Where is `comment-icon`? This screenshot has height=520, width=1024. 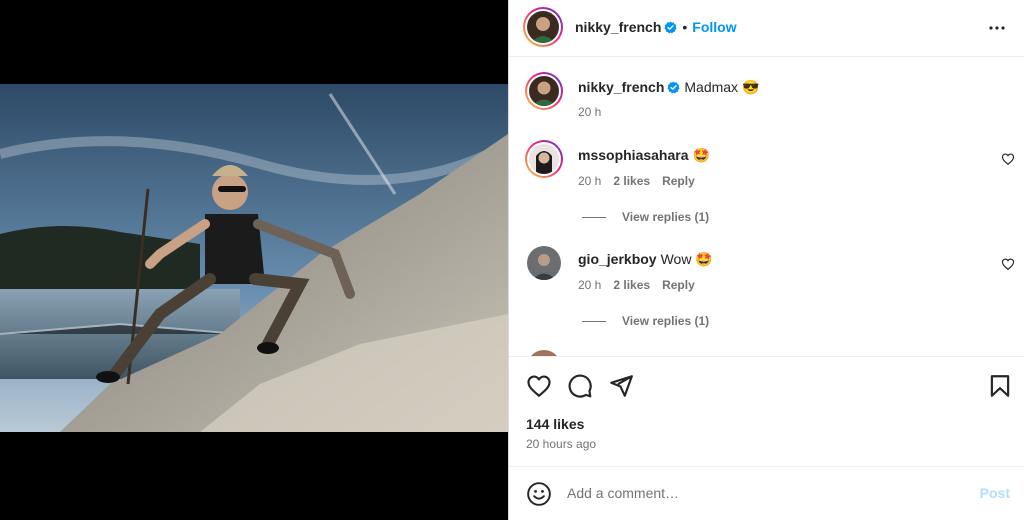 comment-icon is located at coordinates (580, 386).